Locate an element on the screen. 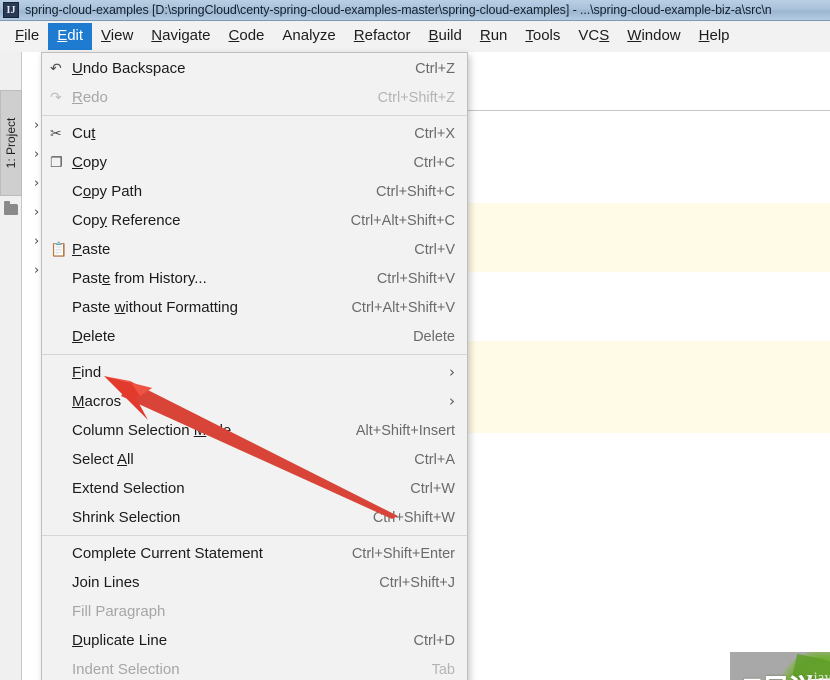 The height and width of the screenshot is (680, 830). folder-icon is located at coordinates (11, 208).